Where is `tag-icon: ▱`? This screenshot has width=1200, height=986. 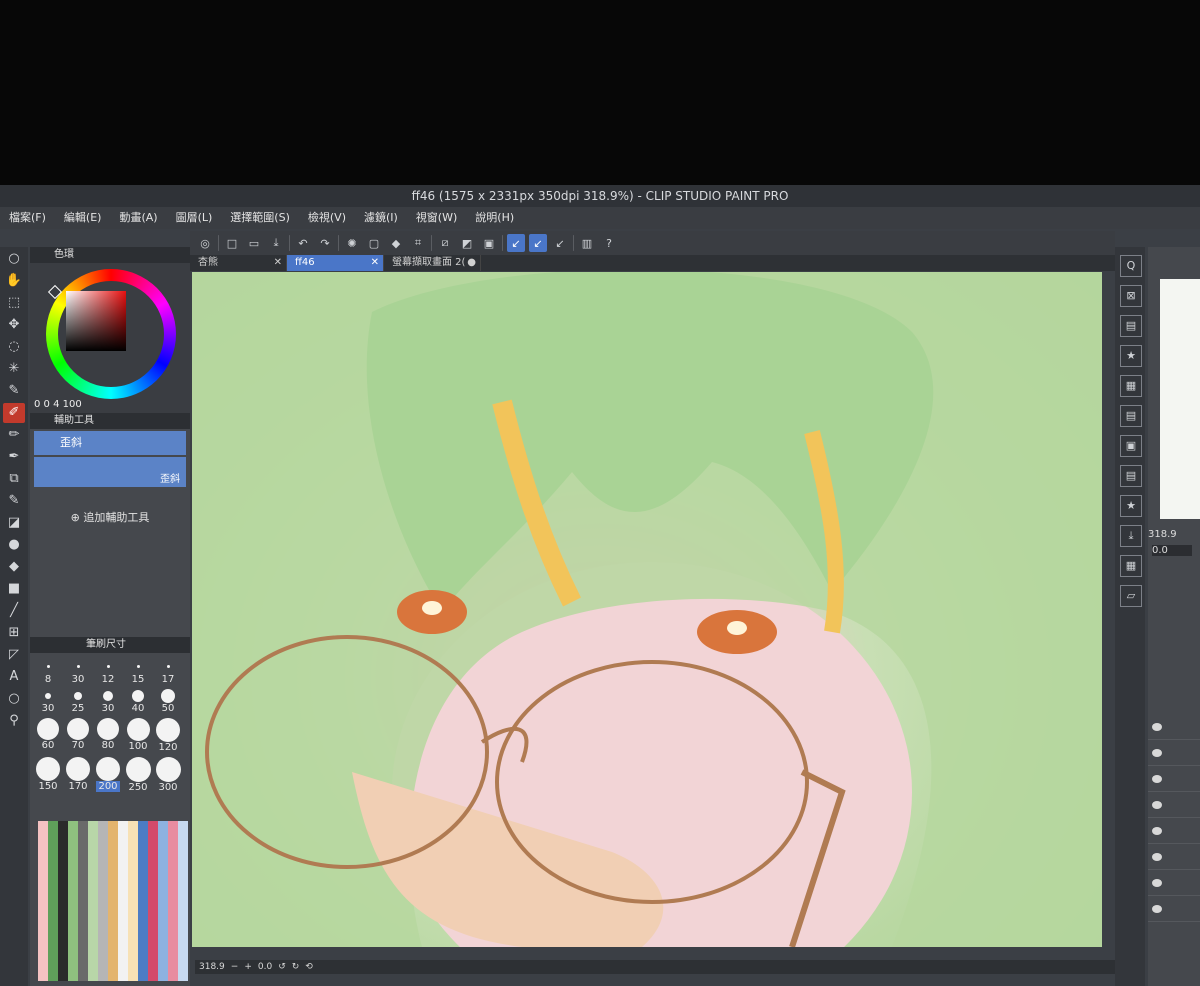
tag-icon: ▱ is located at coordinates (1131, 596).